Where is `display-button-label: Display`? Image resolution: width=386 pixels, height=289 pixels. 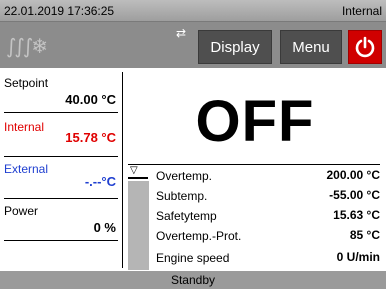
display-button-label: Display is located at coordinates (235, 47).